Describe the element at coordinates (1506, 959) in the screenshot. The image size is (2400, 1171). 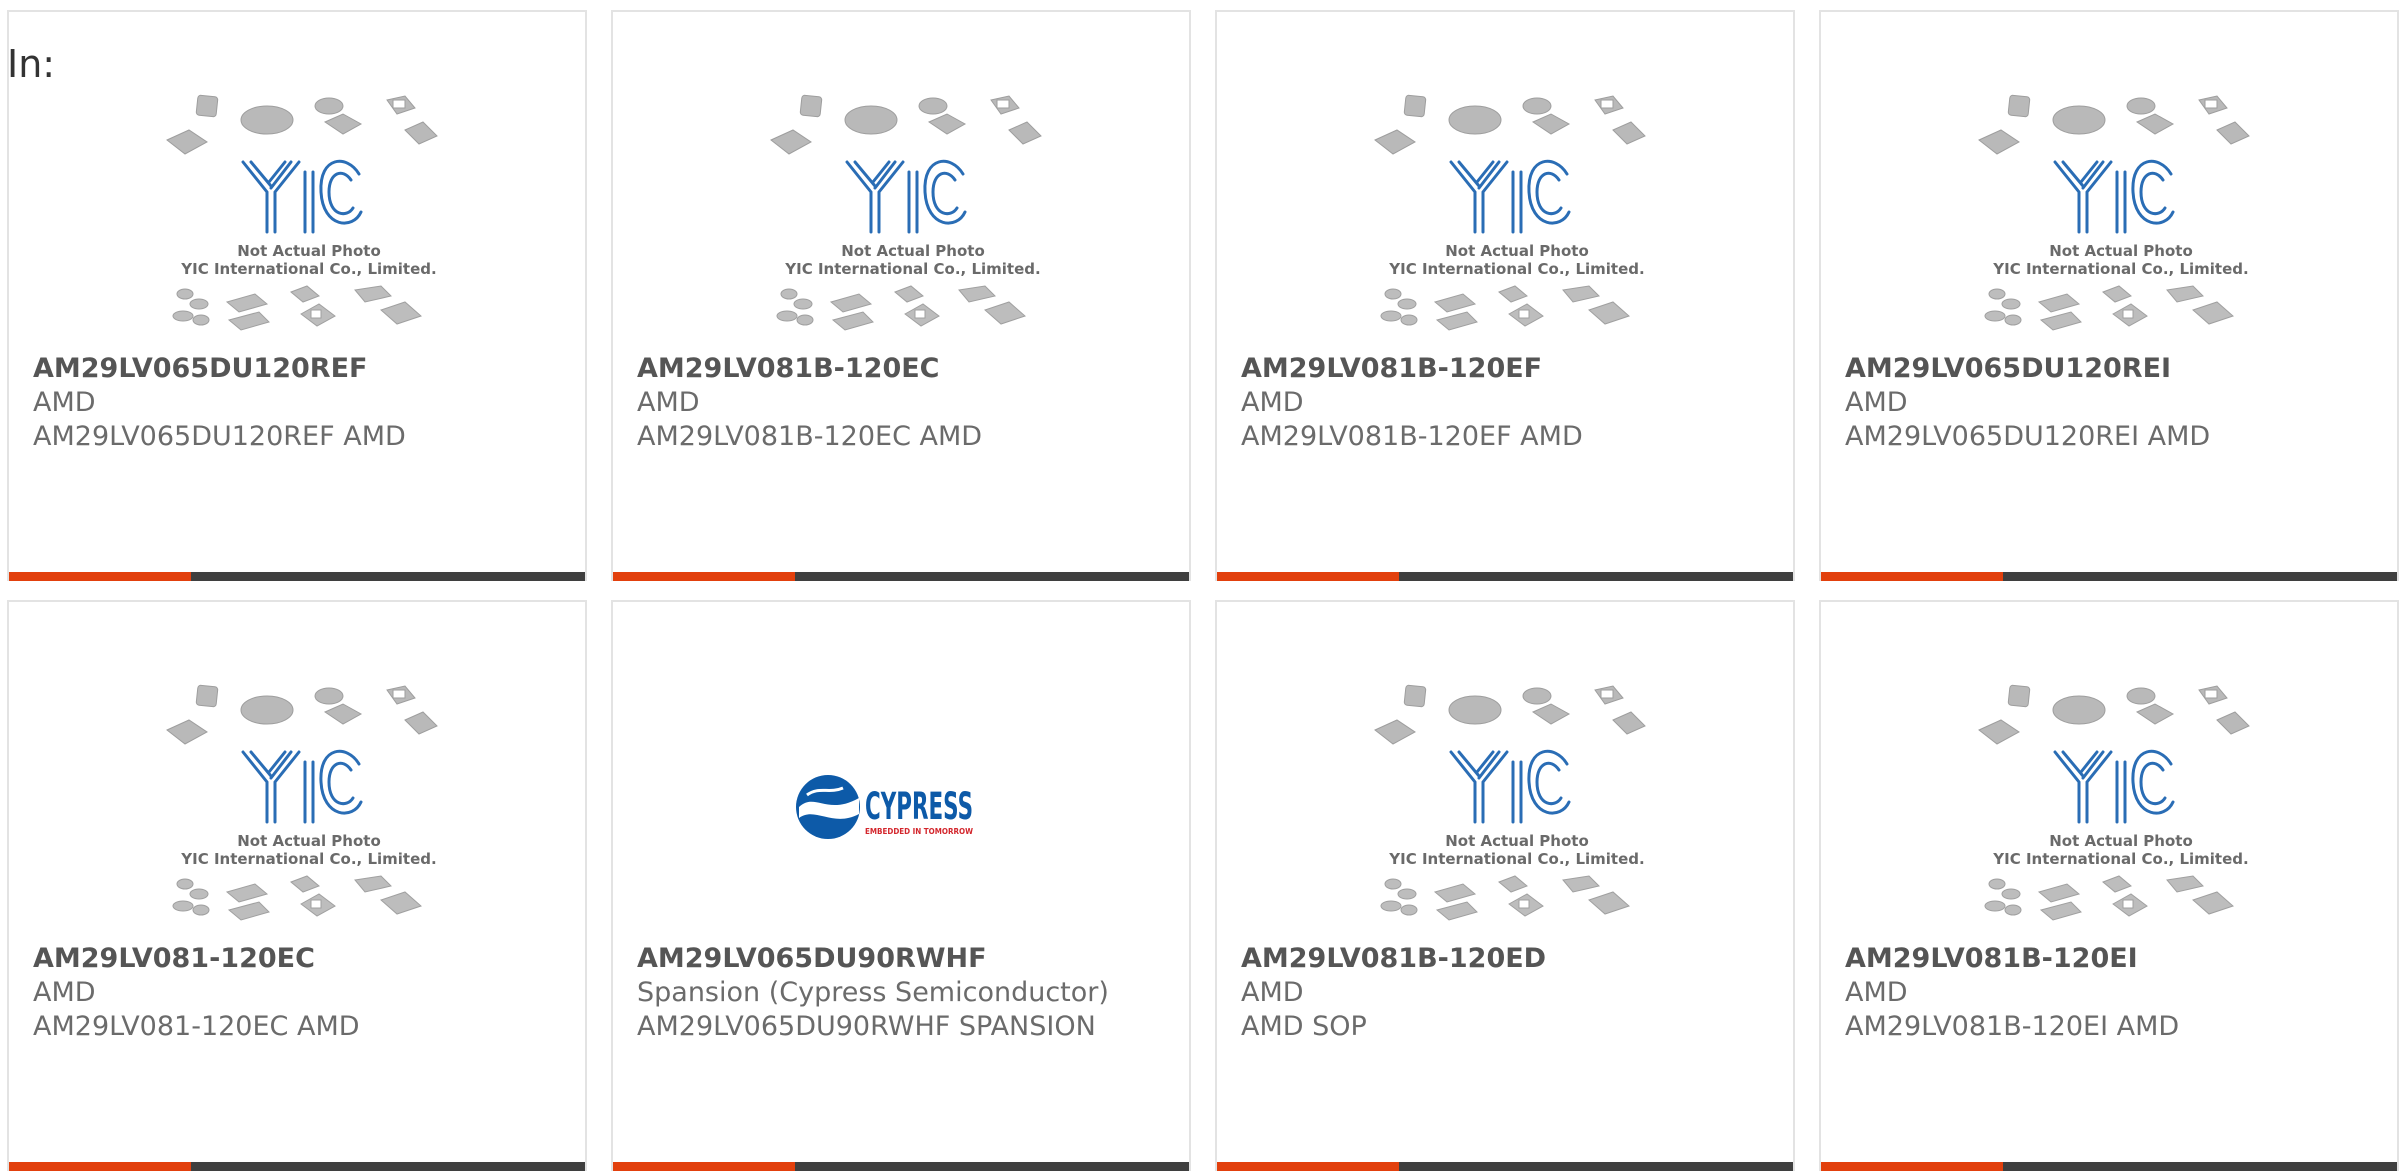
I see `part-number: AM29LV081B-120ED` at that location.